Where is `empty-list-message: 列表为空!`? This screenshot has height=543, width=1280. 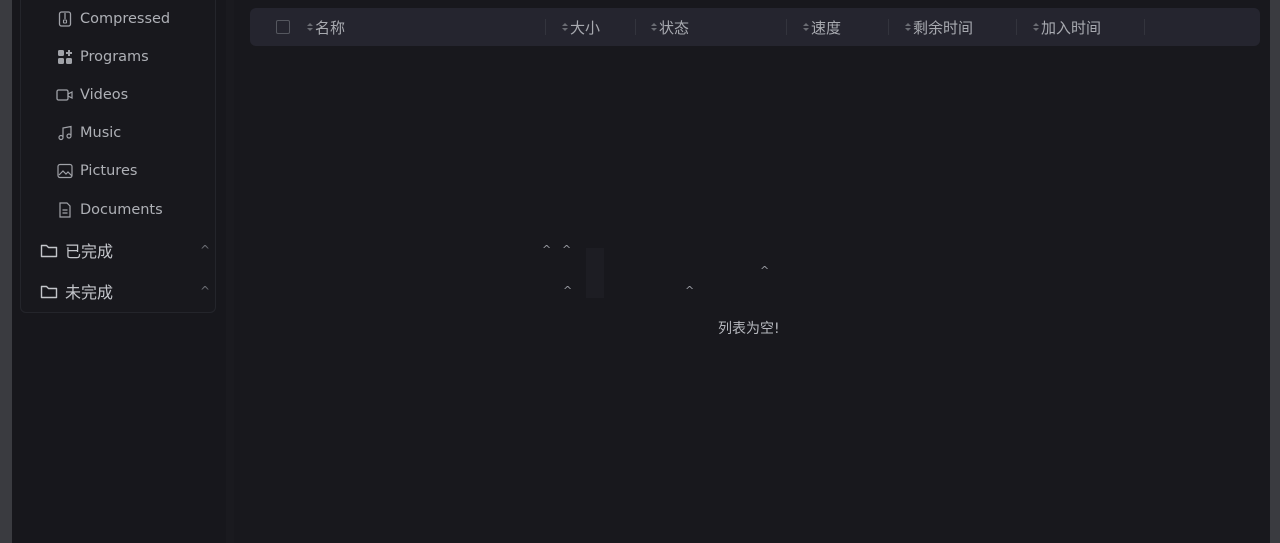
empty-list-message: 列表为空! is located at coordinates (749, 329).